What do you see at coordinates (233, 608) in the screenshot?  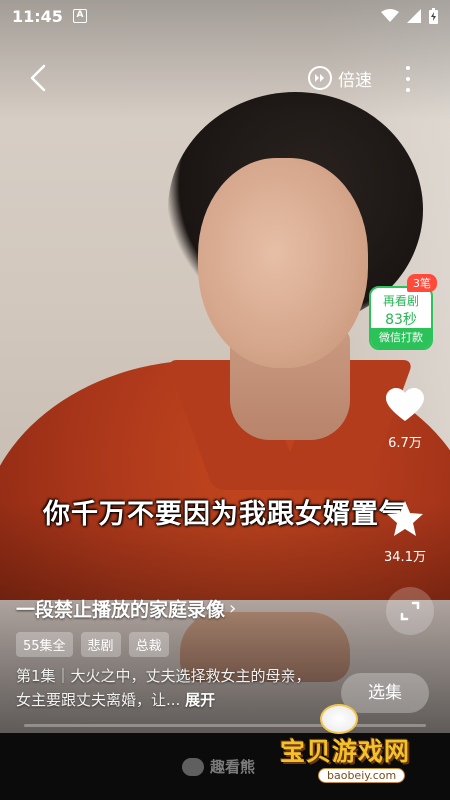 I see `chevron-right-icon: ›` at bounding box center [233, 608].